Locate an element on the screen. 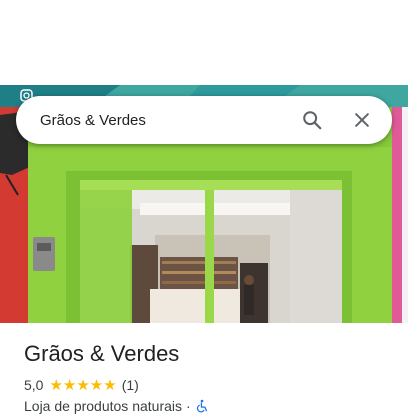 The height and width of the screenshot is (414, 408). search-icon is located at coordinates (312, 120).